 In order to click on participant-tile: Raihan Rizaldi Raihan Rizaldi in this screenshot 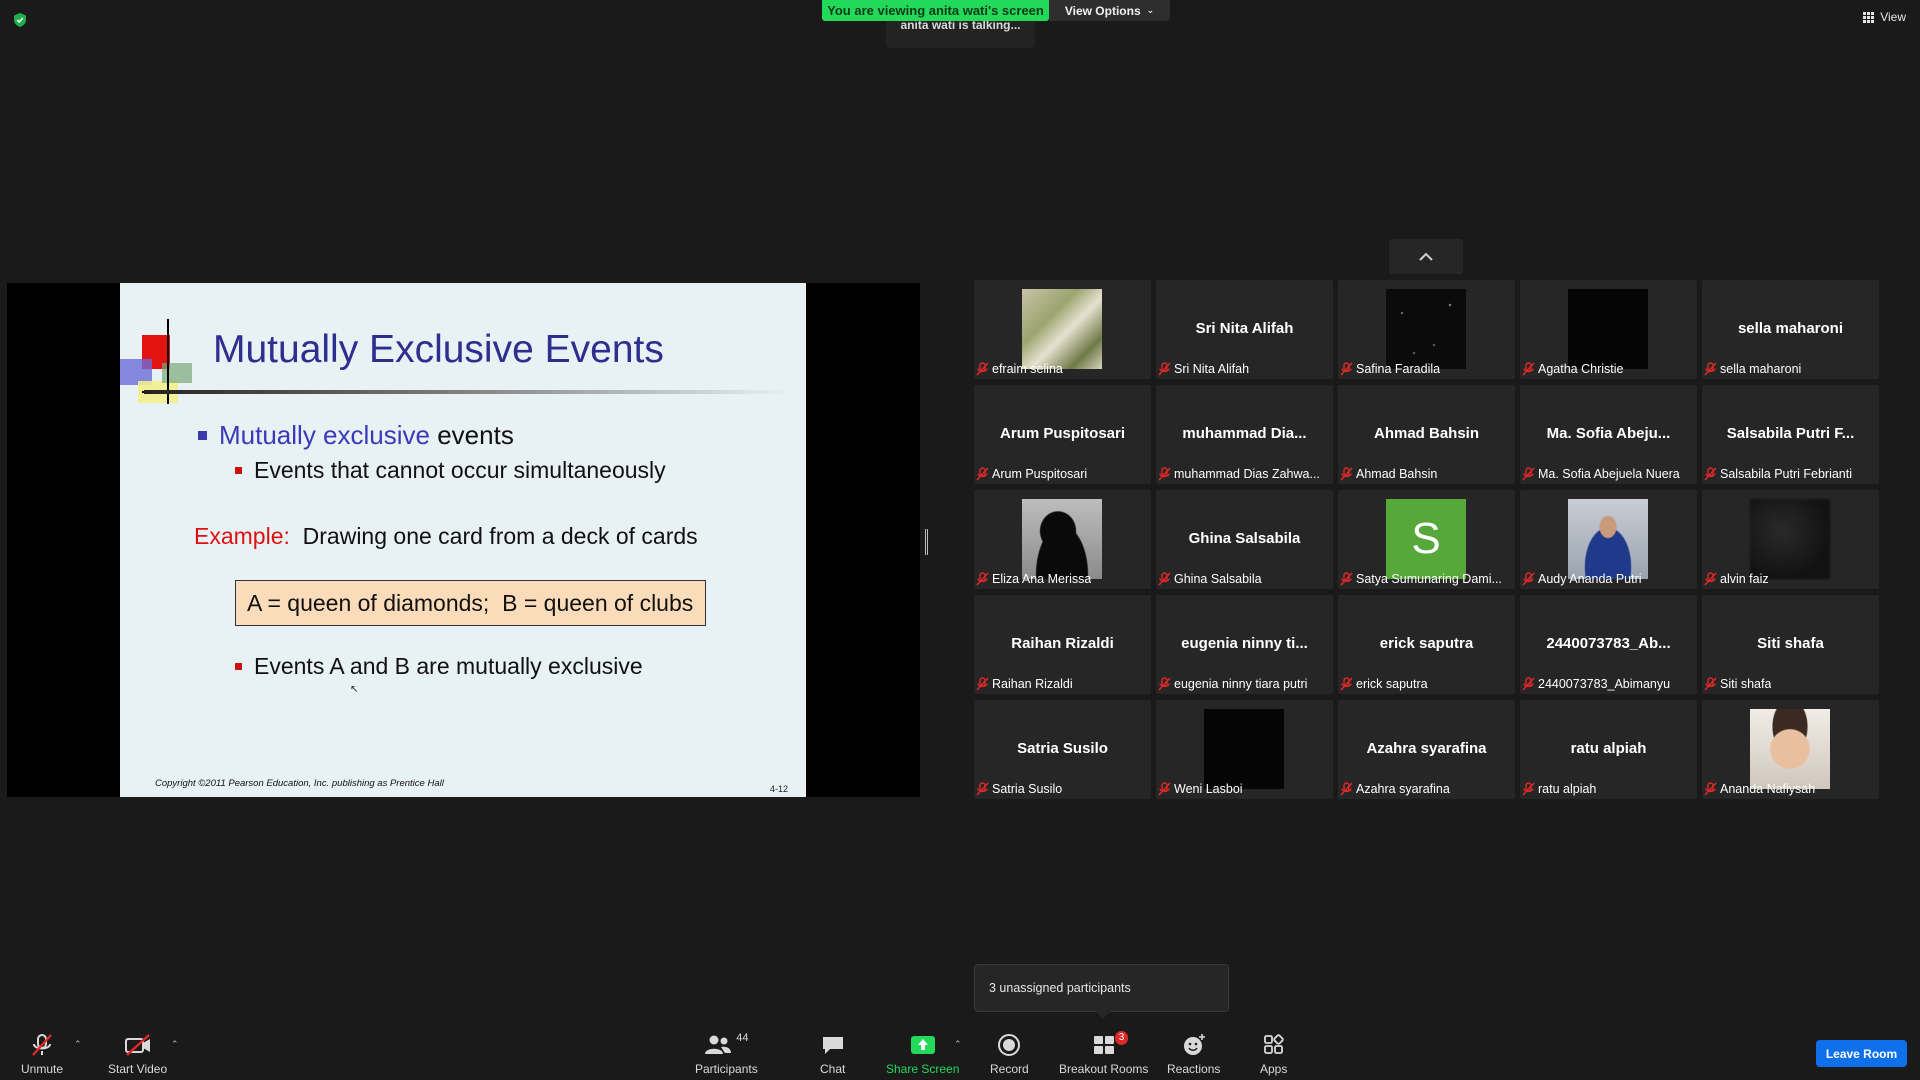, I will do `click(1062, 644)`.